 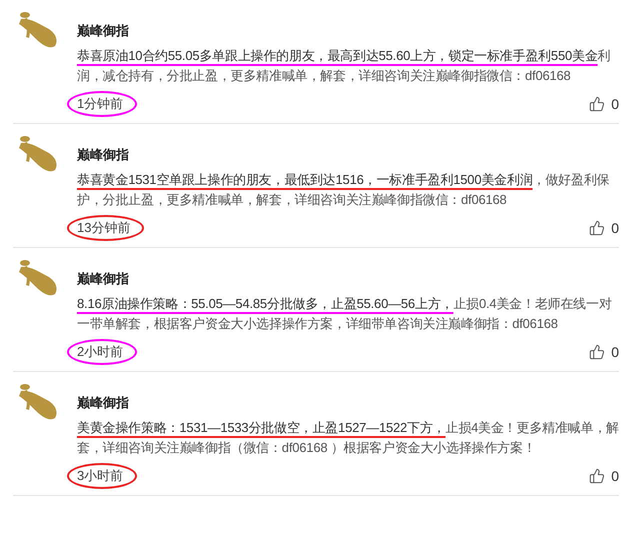 What do you see at coordinates (348, 438) in the screenshot?
I see `post-text: 美黄金操作策略：1531—1533分批做空，止盈1527—1522下方，止损4美金！更多精准喊单，解套，详细咨询关注巅峰御指（微信：df06168 ）根据客户资金大小选择操作方案！` at bounding box center [348, 438].